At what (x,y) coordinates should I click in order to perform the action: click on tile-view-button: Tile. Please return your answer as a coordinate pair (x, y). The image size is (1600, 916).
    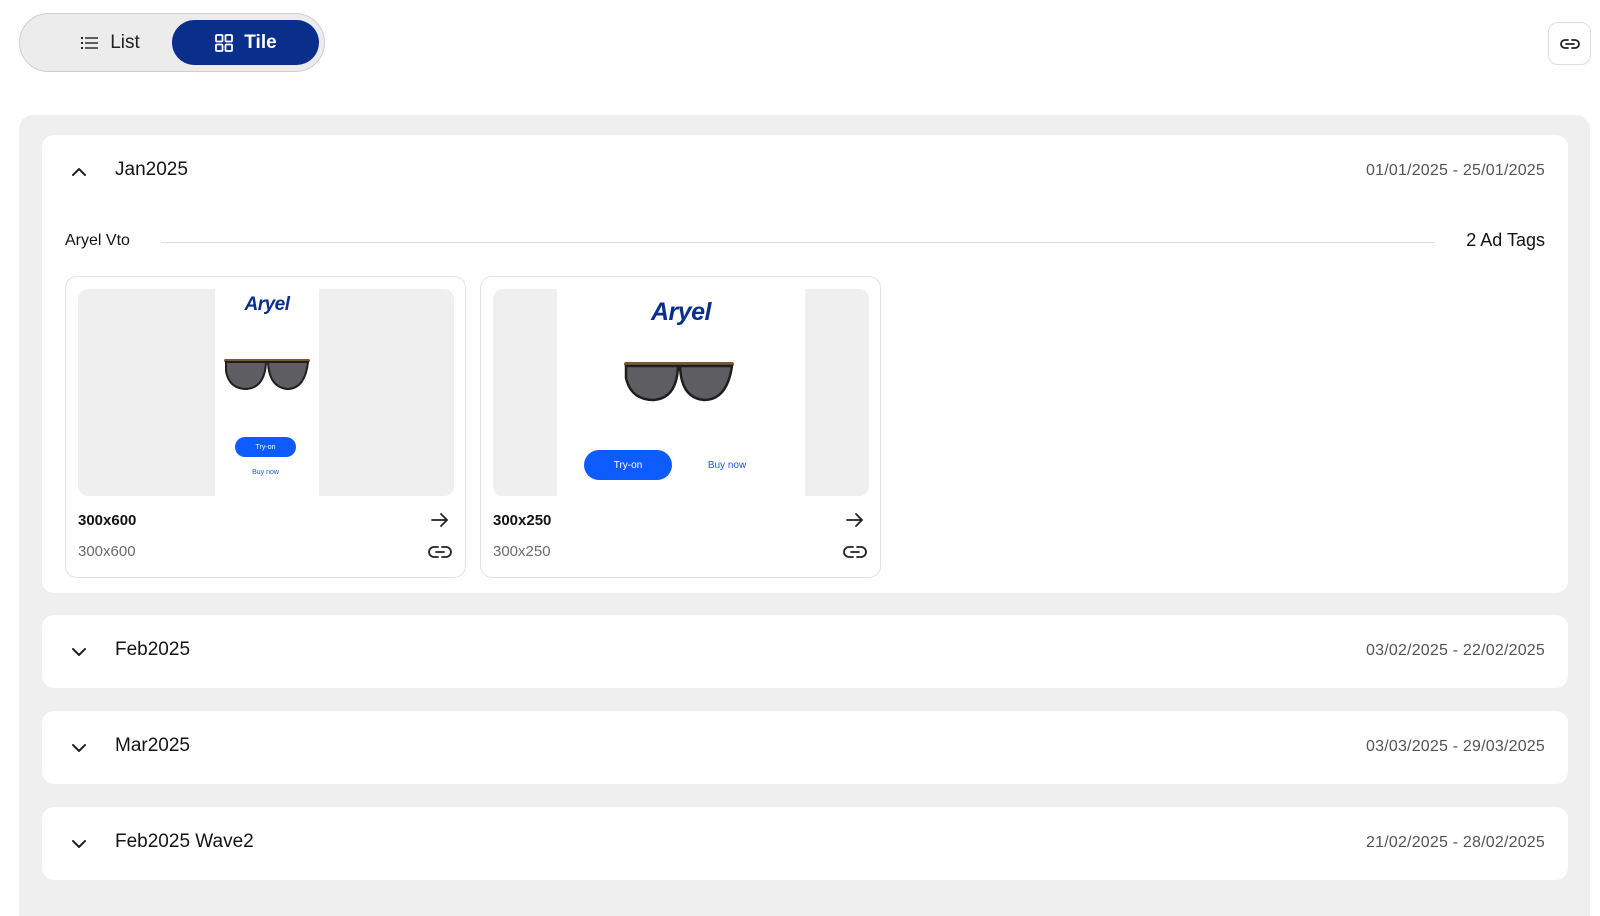
    Looking at the image, I should click on (245, 42).